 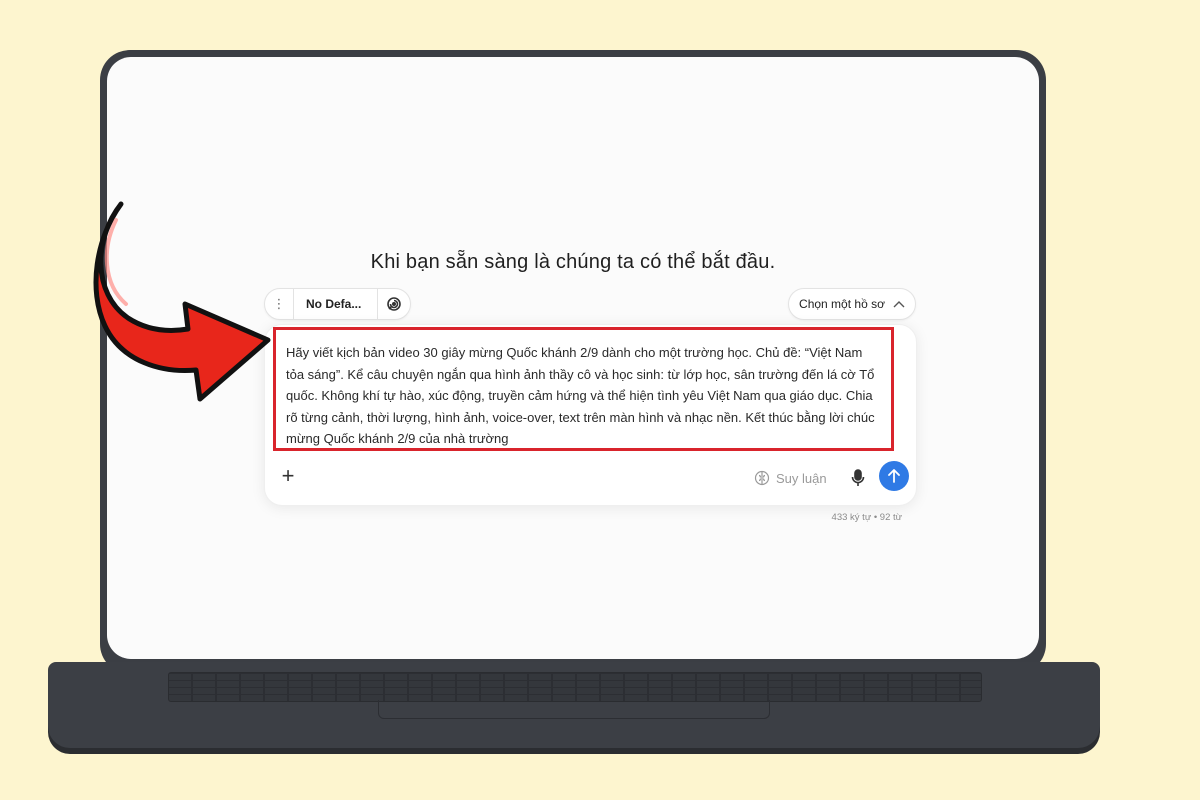 What do you see at coordinates (899, 304) in the screenshot?
I see `chevron-up-icon` at bounding box center [899, 304].